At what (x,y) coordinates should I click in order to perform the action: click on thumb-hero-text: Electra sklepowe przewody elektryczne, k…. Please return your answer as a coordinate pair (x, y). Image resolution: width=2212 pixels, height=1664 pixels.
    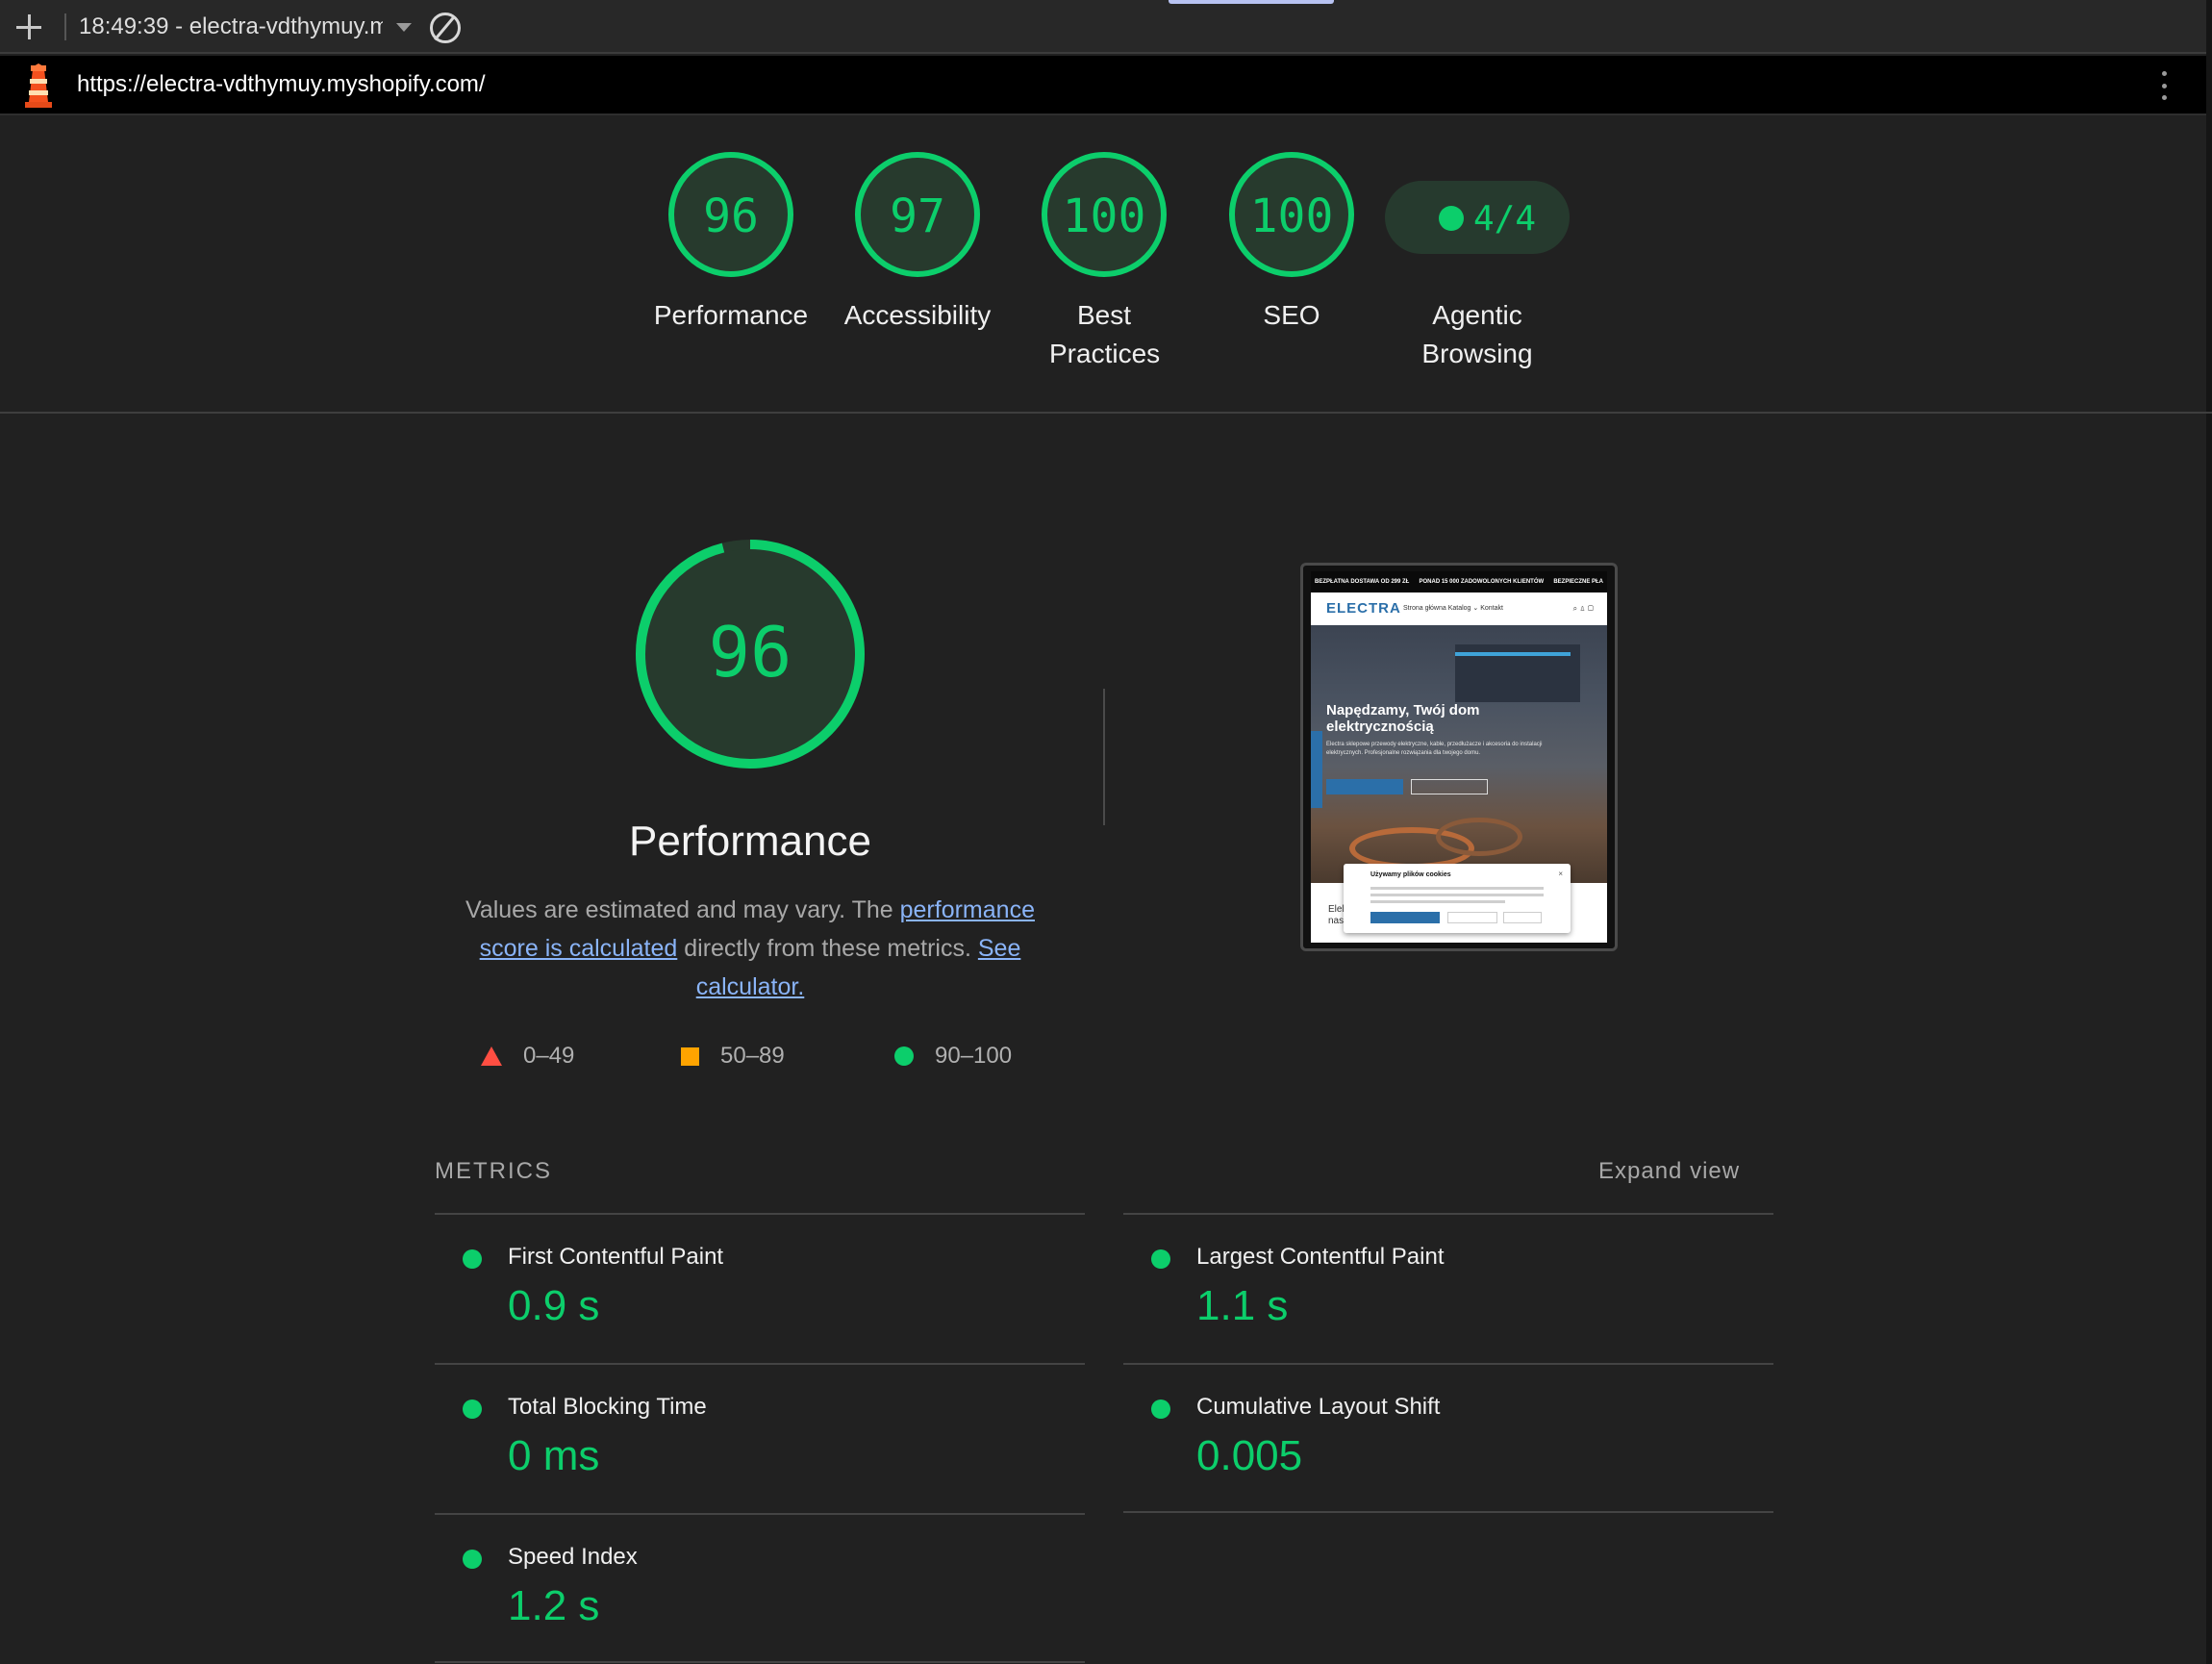
    Looking at the image, I should click on (1435, 749).